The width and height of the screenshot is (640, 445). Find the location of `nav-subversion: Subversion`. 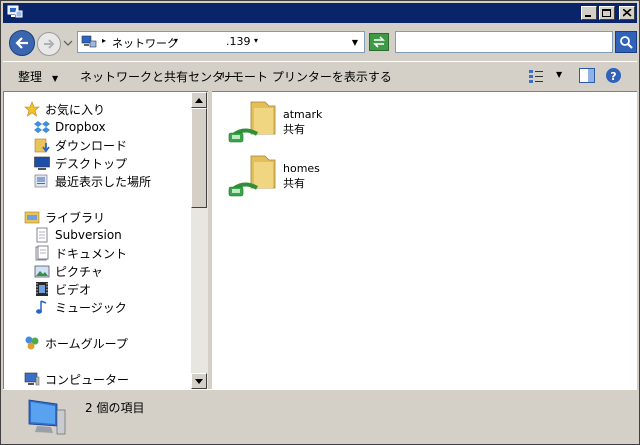

nav-subversion: Subversion is located at coordinates (78, 235).